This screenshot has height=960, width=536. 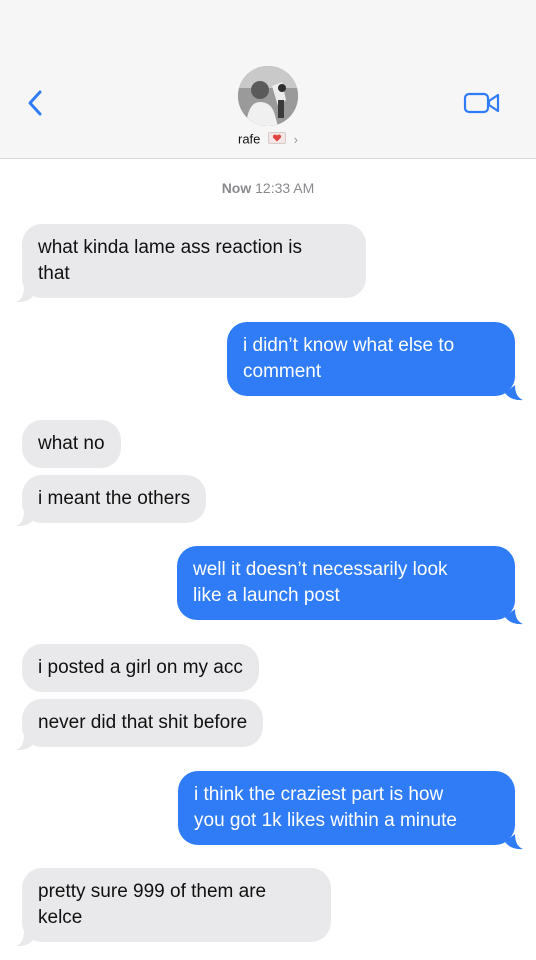 I want to click on back-button, so click(x=35, y=103).